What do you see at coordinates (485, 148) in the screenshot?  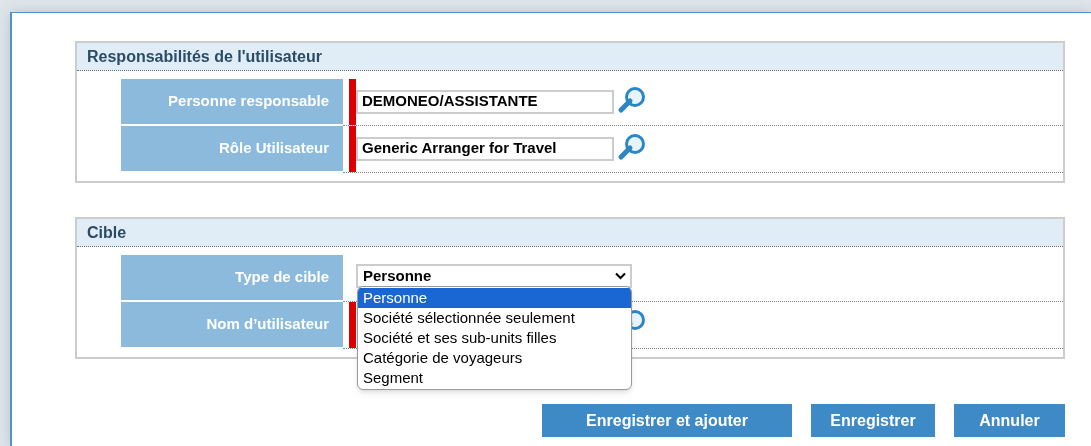 I see `text-field: Generic Arranger for Travel` at bounding box center [485, 148].